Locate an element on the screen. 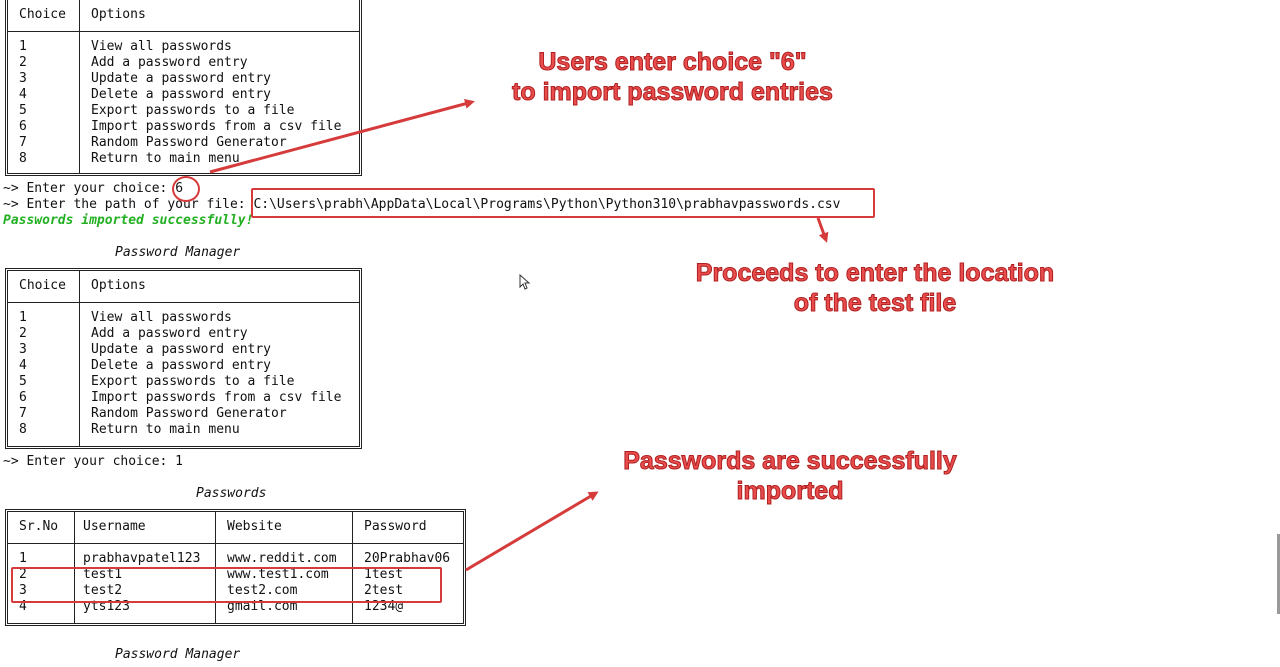 This screenshot has width=1280, height=667. prompt-choice-2: ~> Enter your choice: 1 is located at coordinates (93, 461).